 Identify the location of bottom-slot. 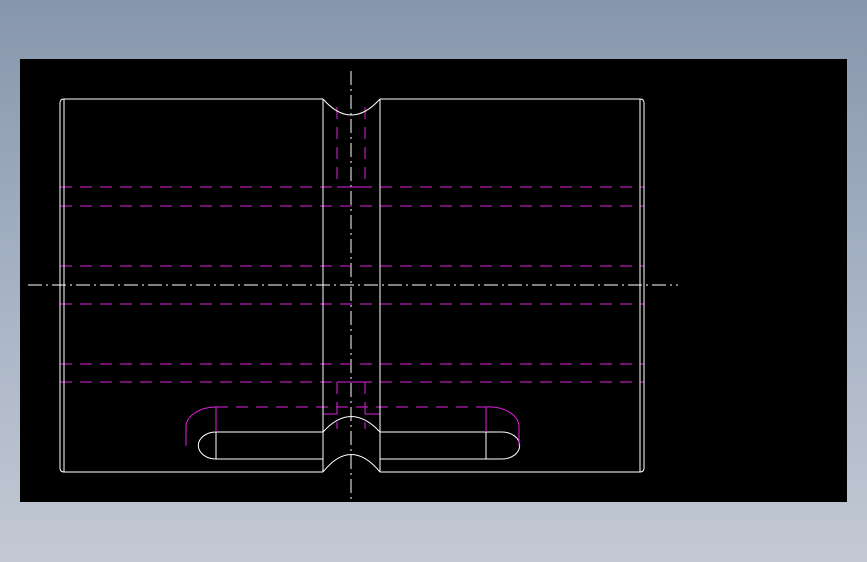
(353, 433).